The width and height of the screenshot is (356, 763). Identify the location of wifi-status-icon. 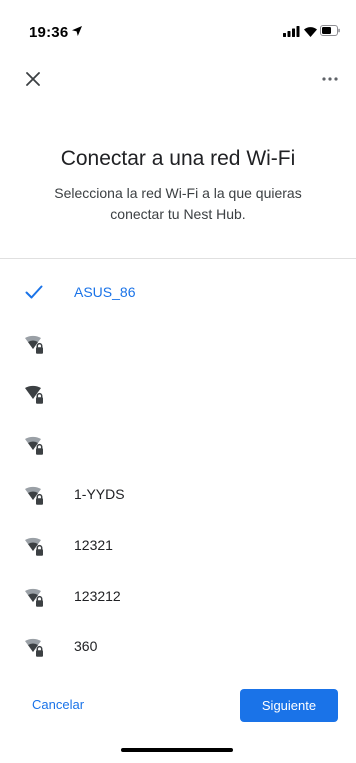
(310, 32).